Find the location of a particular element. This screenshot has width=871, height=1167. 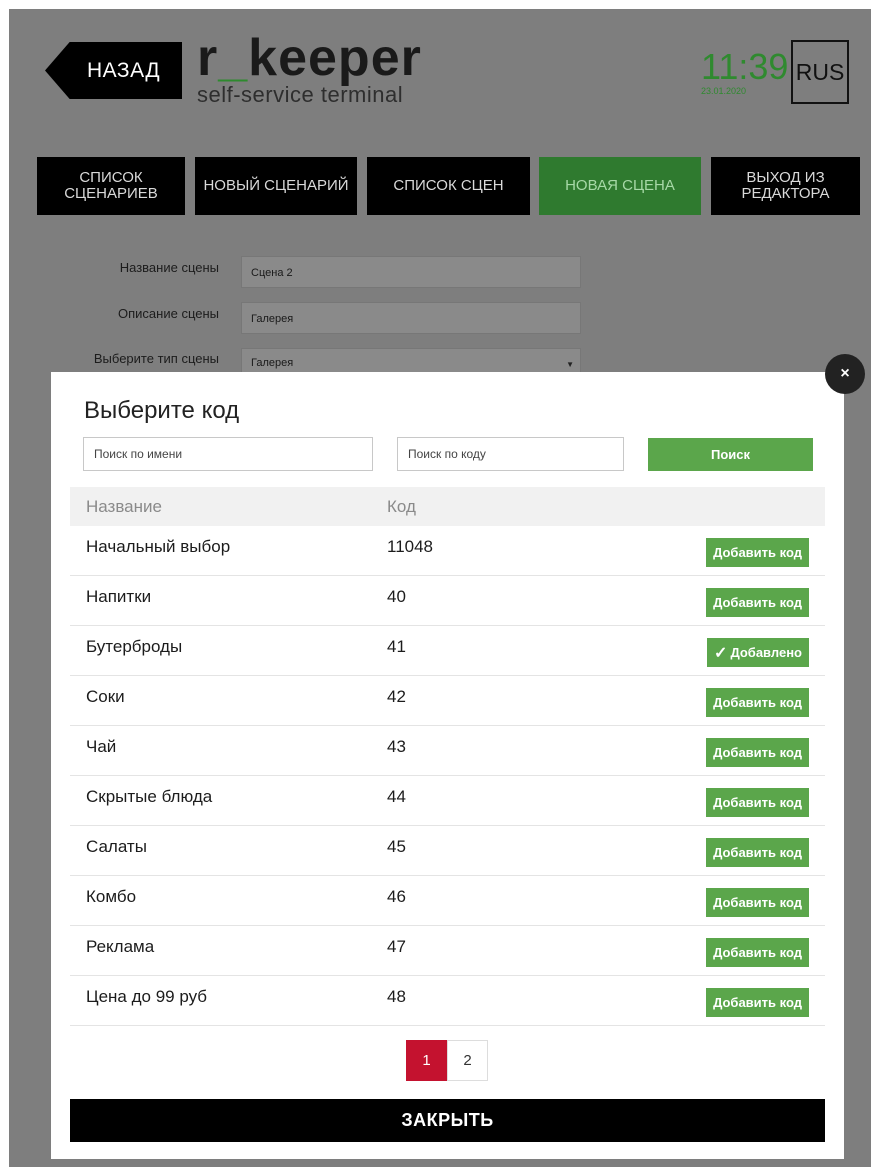

table-row: Реклама 47 Добавить код is located at coordinates (447, 951).